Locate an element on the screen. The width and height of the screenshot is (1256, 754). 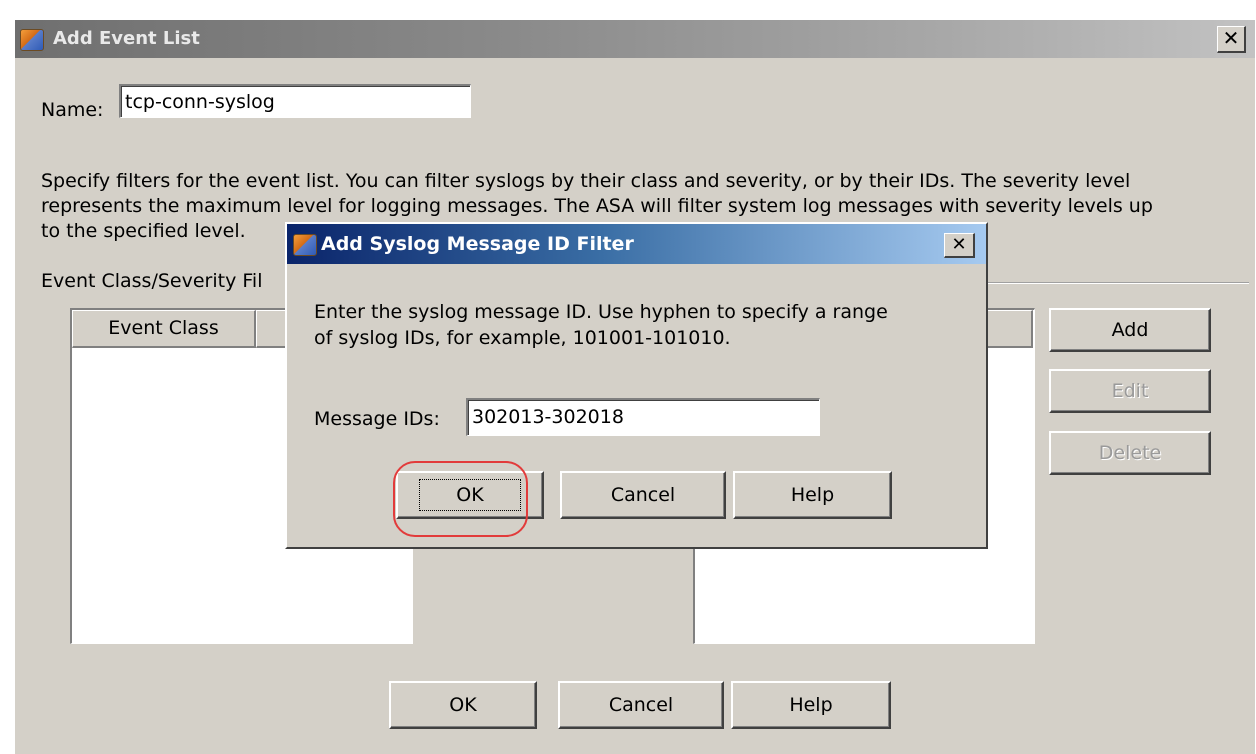
name-label: Name: is located at coordinates (72, 110).